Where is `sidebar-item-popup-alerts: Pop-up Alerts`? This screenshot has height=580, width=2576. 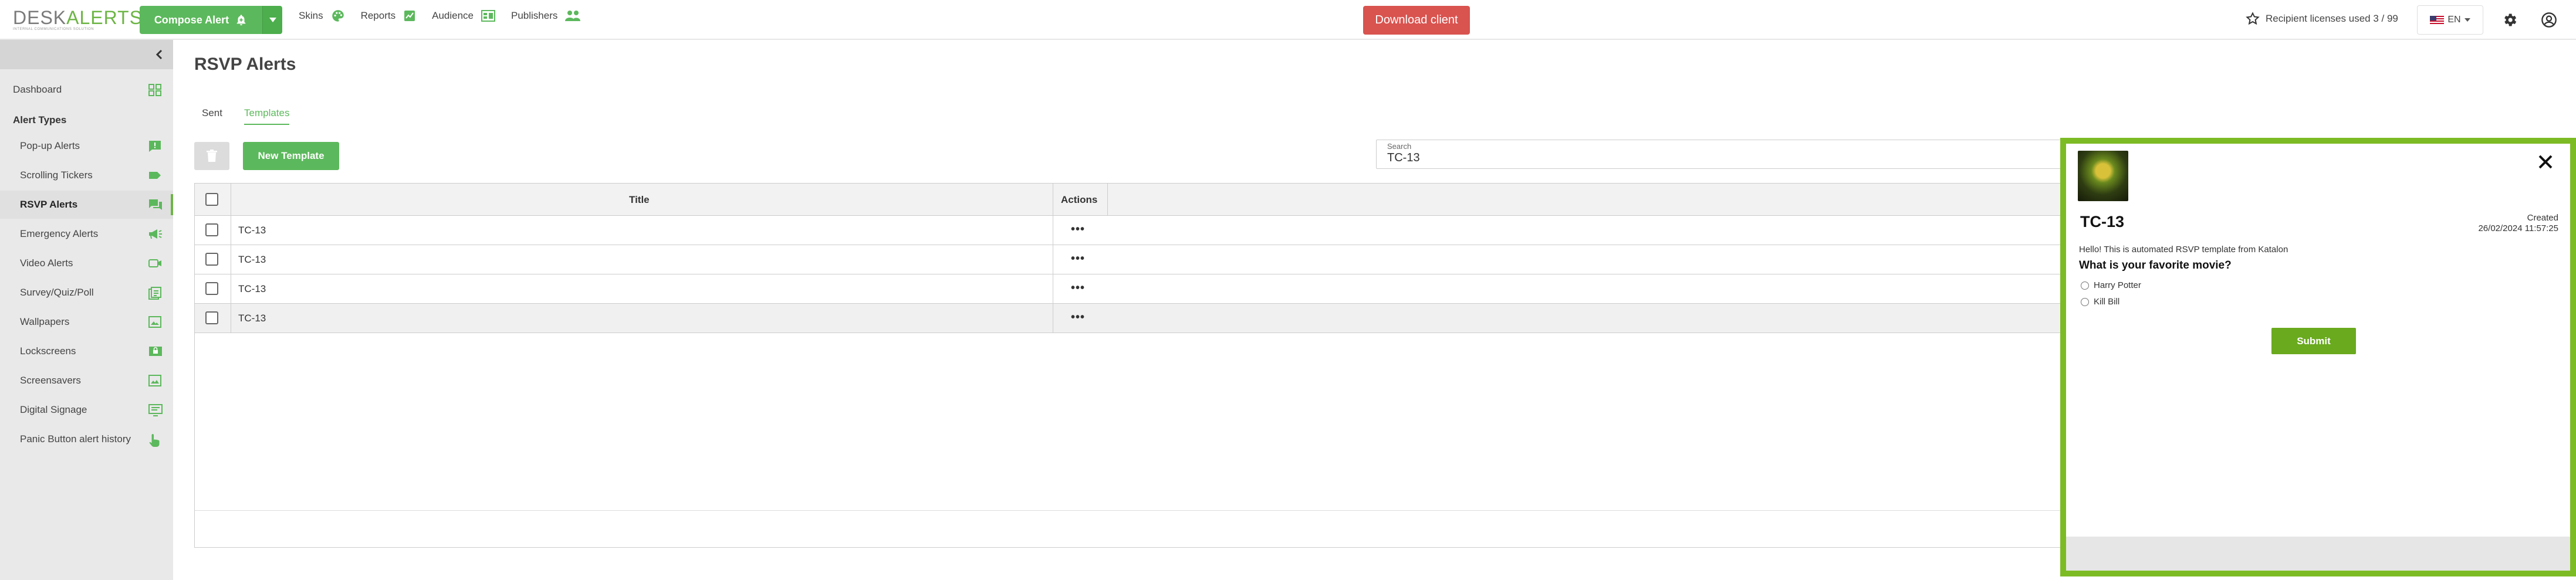 sidebar-item-popup-alerts: Pop-up Alerts is located at coordinates (86, 146).